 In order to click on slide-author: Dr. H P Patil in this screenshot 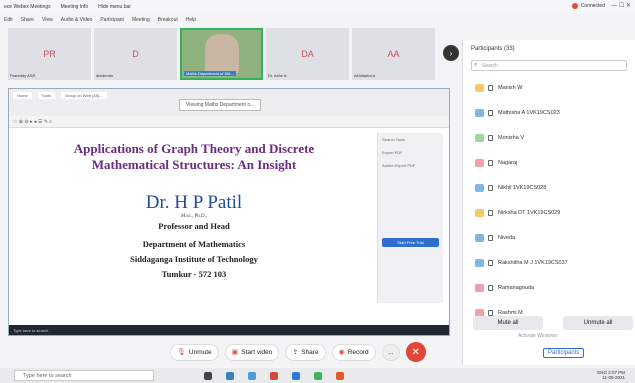, I will do `click(194, 202)`.